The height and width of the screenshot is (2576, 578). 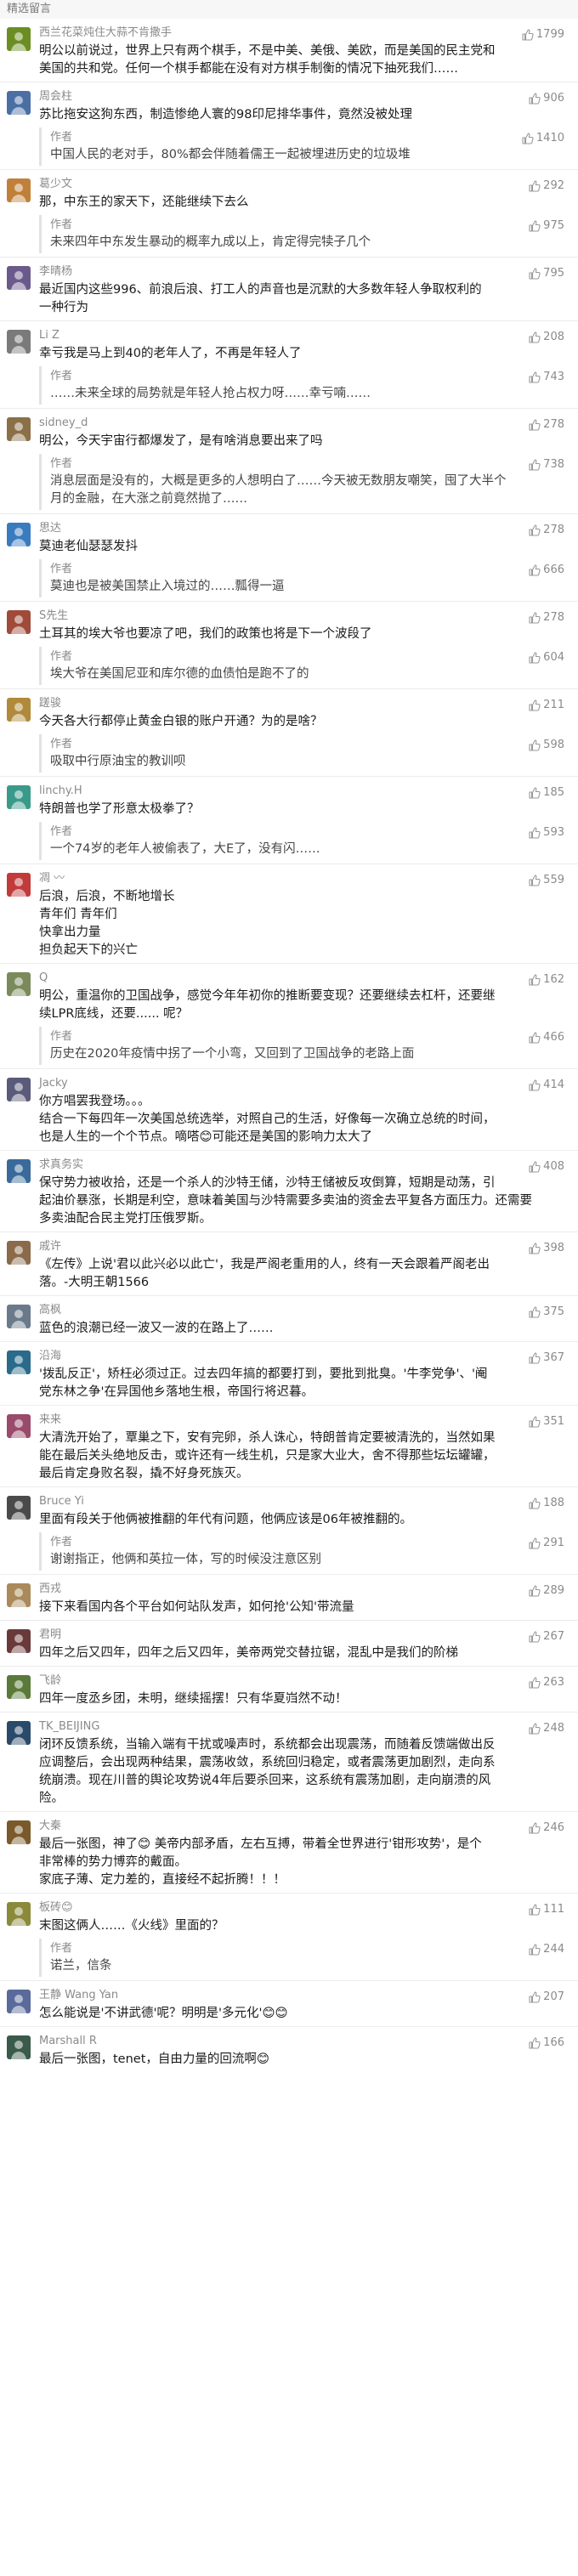 I want to click on comment-author: 求真务实, so click(x=308, y=1165).